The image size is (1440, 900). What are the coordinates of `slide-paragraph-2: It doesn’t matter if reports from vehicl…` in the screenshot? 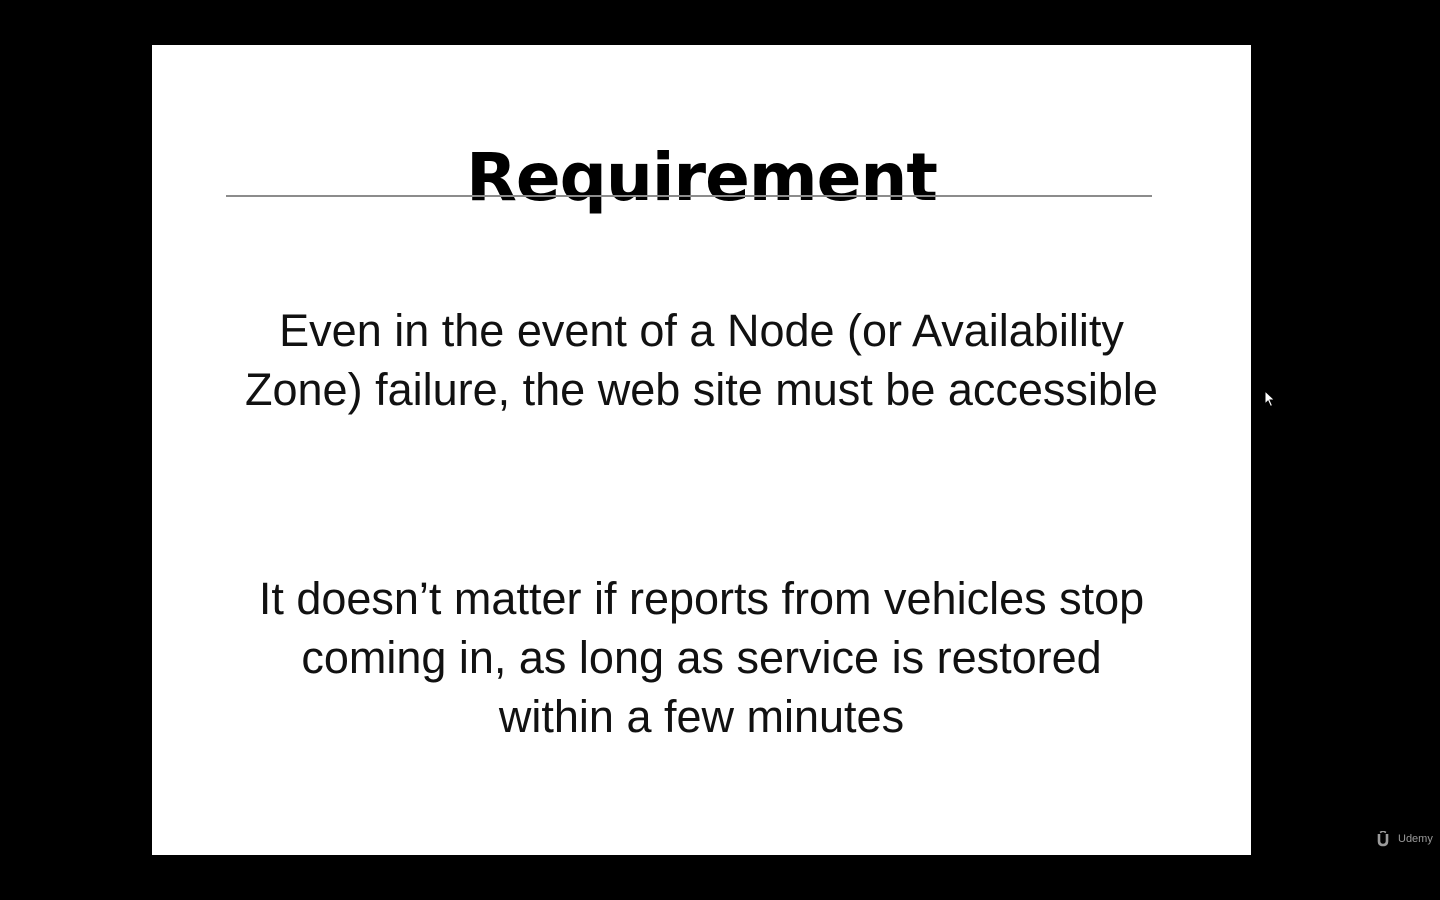 It's located at (701, 657).